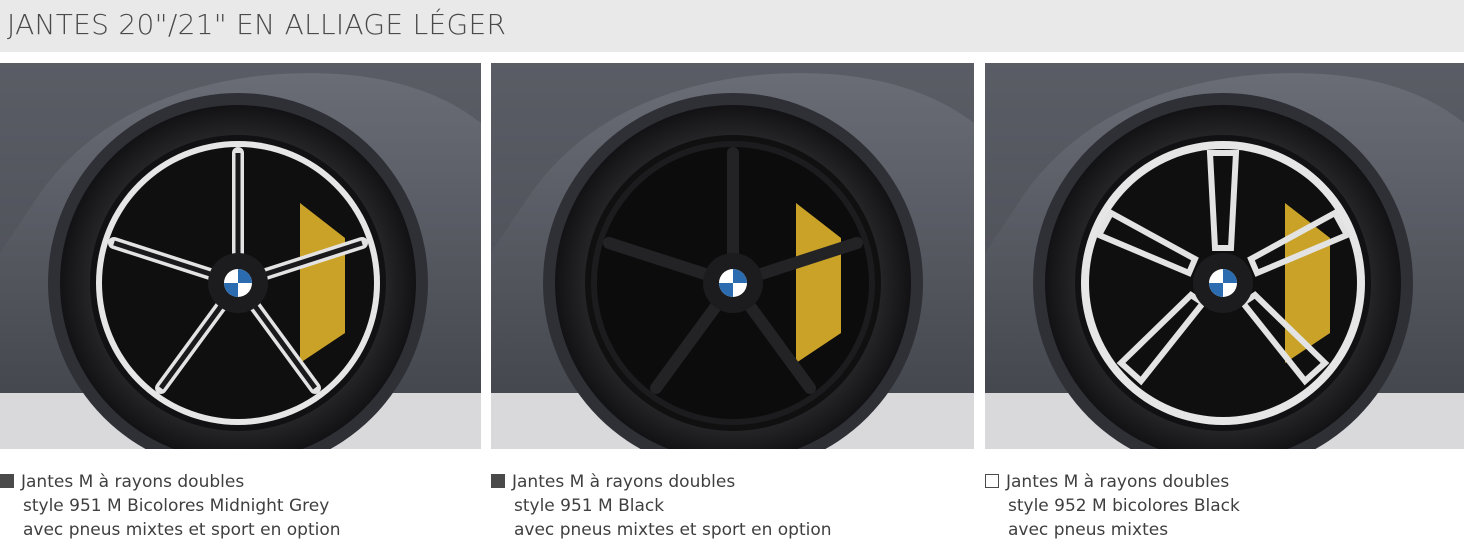 The image size is (1464, 550). What do you see at coordinates (1088, 530) in the screenshot?
I see `caption-line-3: avec pneus mixtes` at bounding box center [1088, 530].